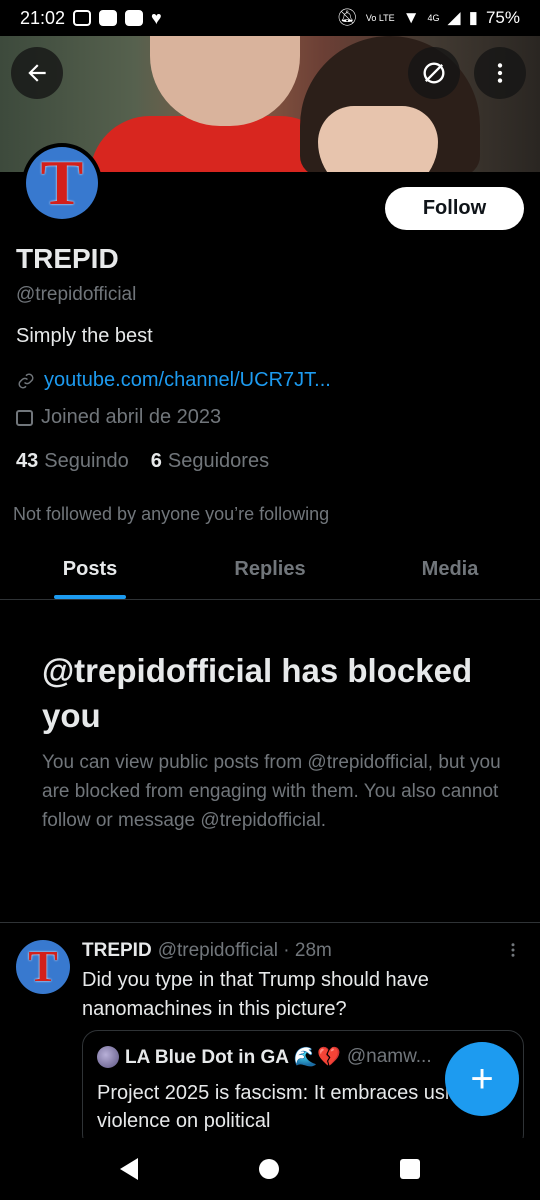 This screenshot has width=540, height=1200. I want to click on nav-back-icon, so click(129, 1169).